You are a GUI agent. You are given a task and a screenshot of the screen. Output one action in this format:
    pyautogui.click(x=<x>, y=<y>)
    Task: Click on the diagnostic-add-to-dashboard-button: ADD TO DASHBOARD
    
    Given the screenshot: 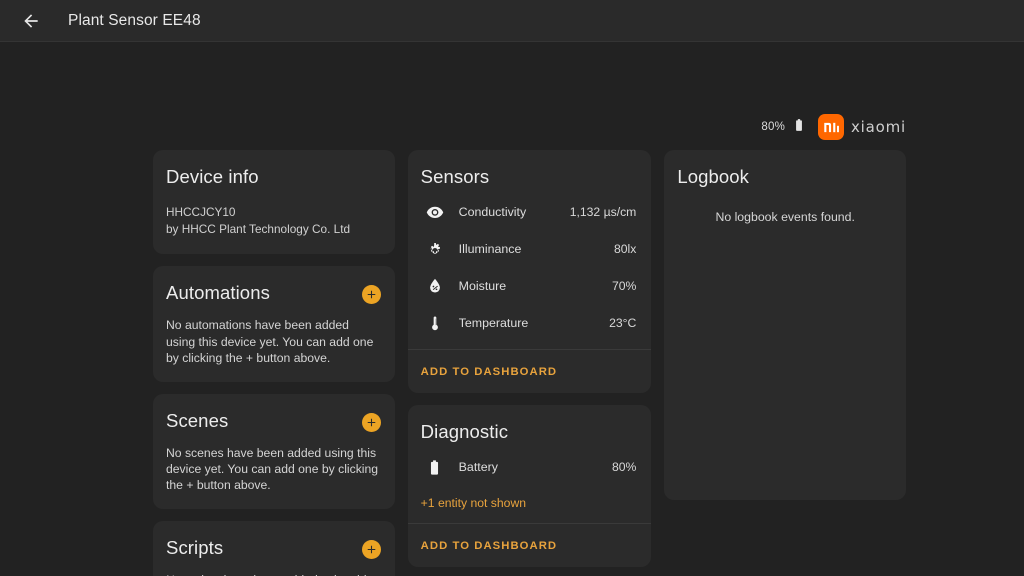 What is the action you would take?
    pyautogui.click(x=489, y=546)
    